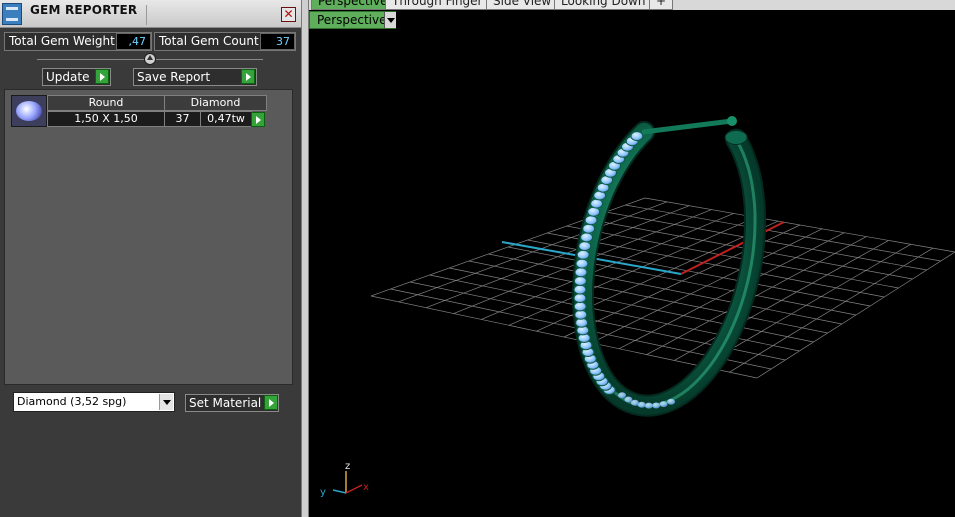 The image size is (955, 517). What do you see at coordinates (736, 137) in the screenshot?
I see `ring-end-cap` at bounding box center [736, 137].